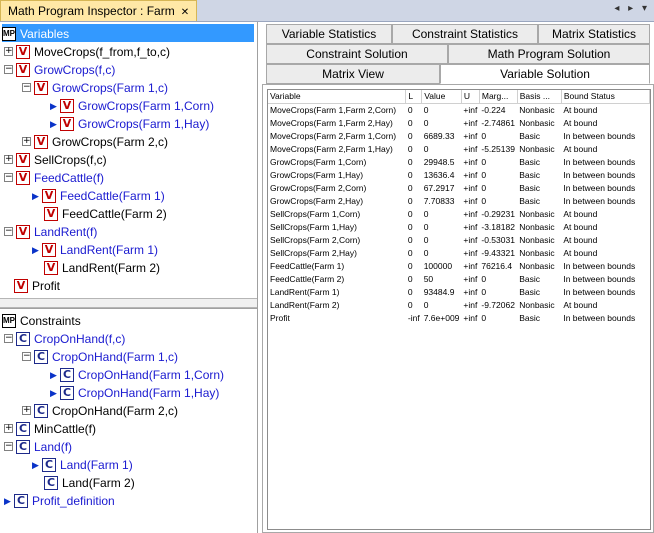  What do you see at coordinates (331, 122) in the screenshot?
I see `cell-variable: MoveCrops(Farm 1,Farm 2,Hay)` at bounding box center [331, 122].